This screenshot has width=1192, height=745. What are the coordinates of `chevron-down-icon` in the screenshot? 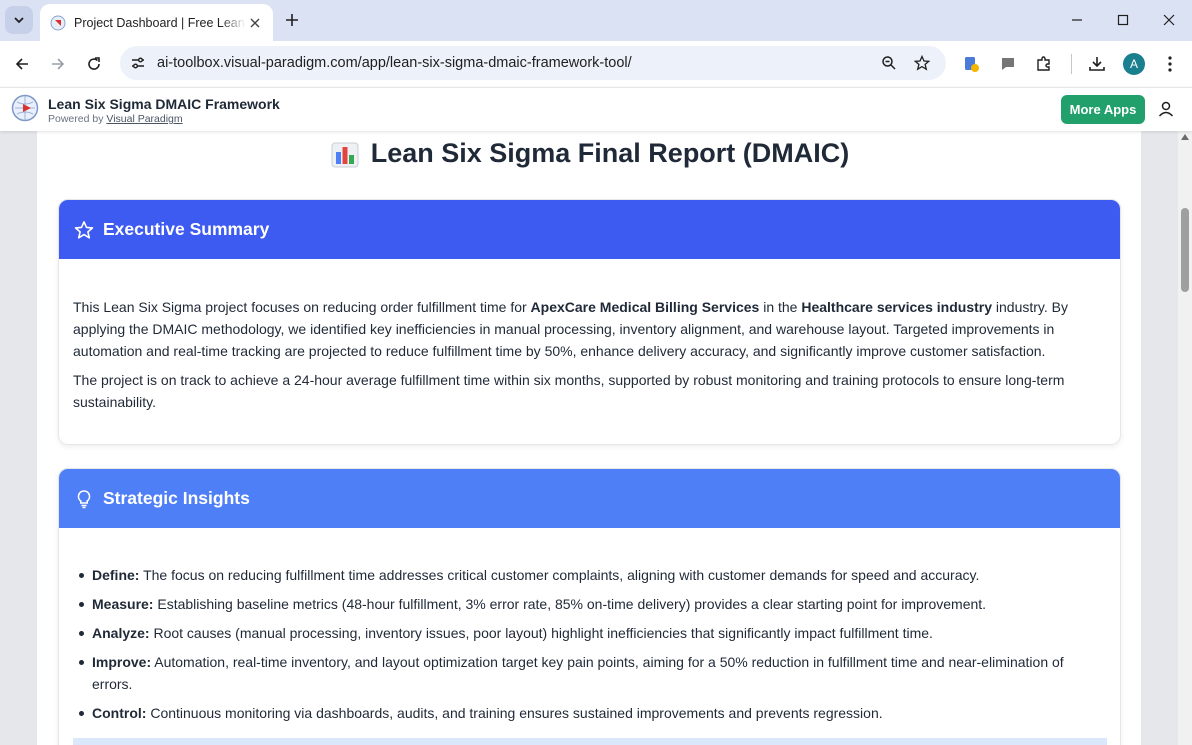 It's located at (19, 20).